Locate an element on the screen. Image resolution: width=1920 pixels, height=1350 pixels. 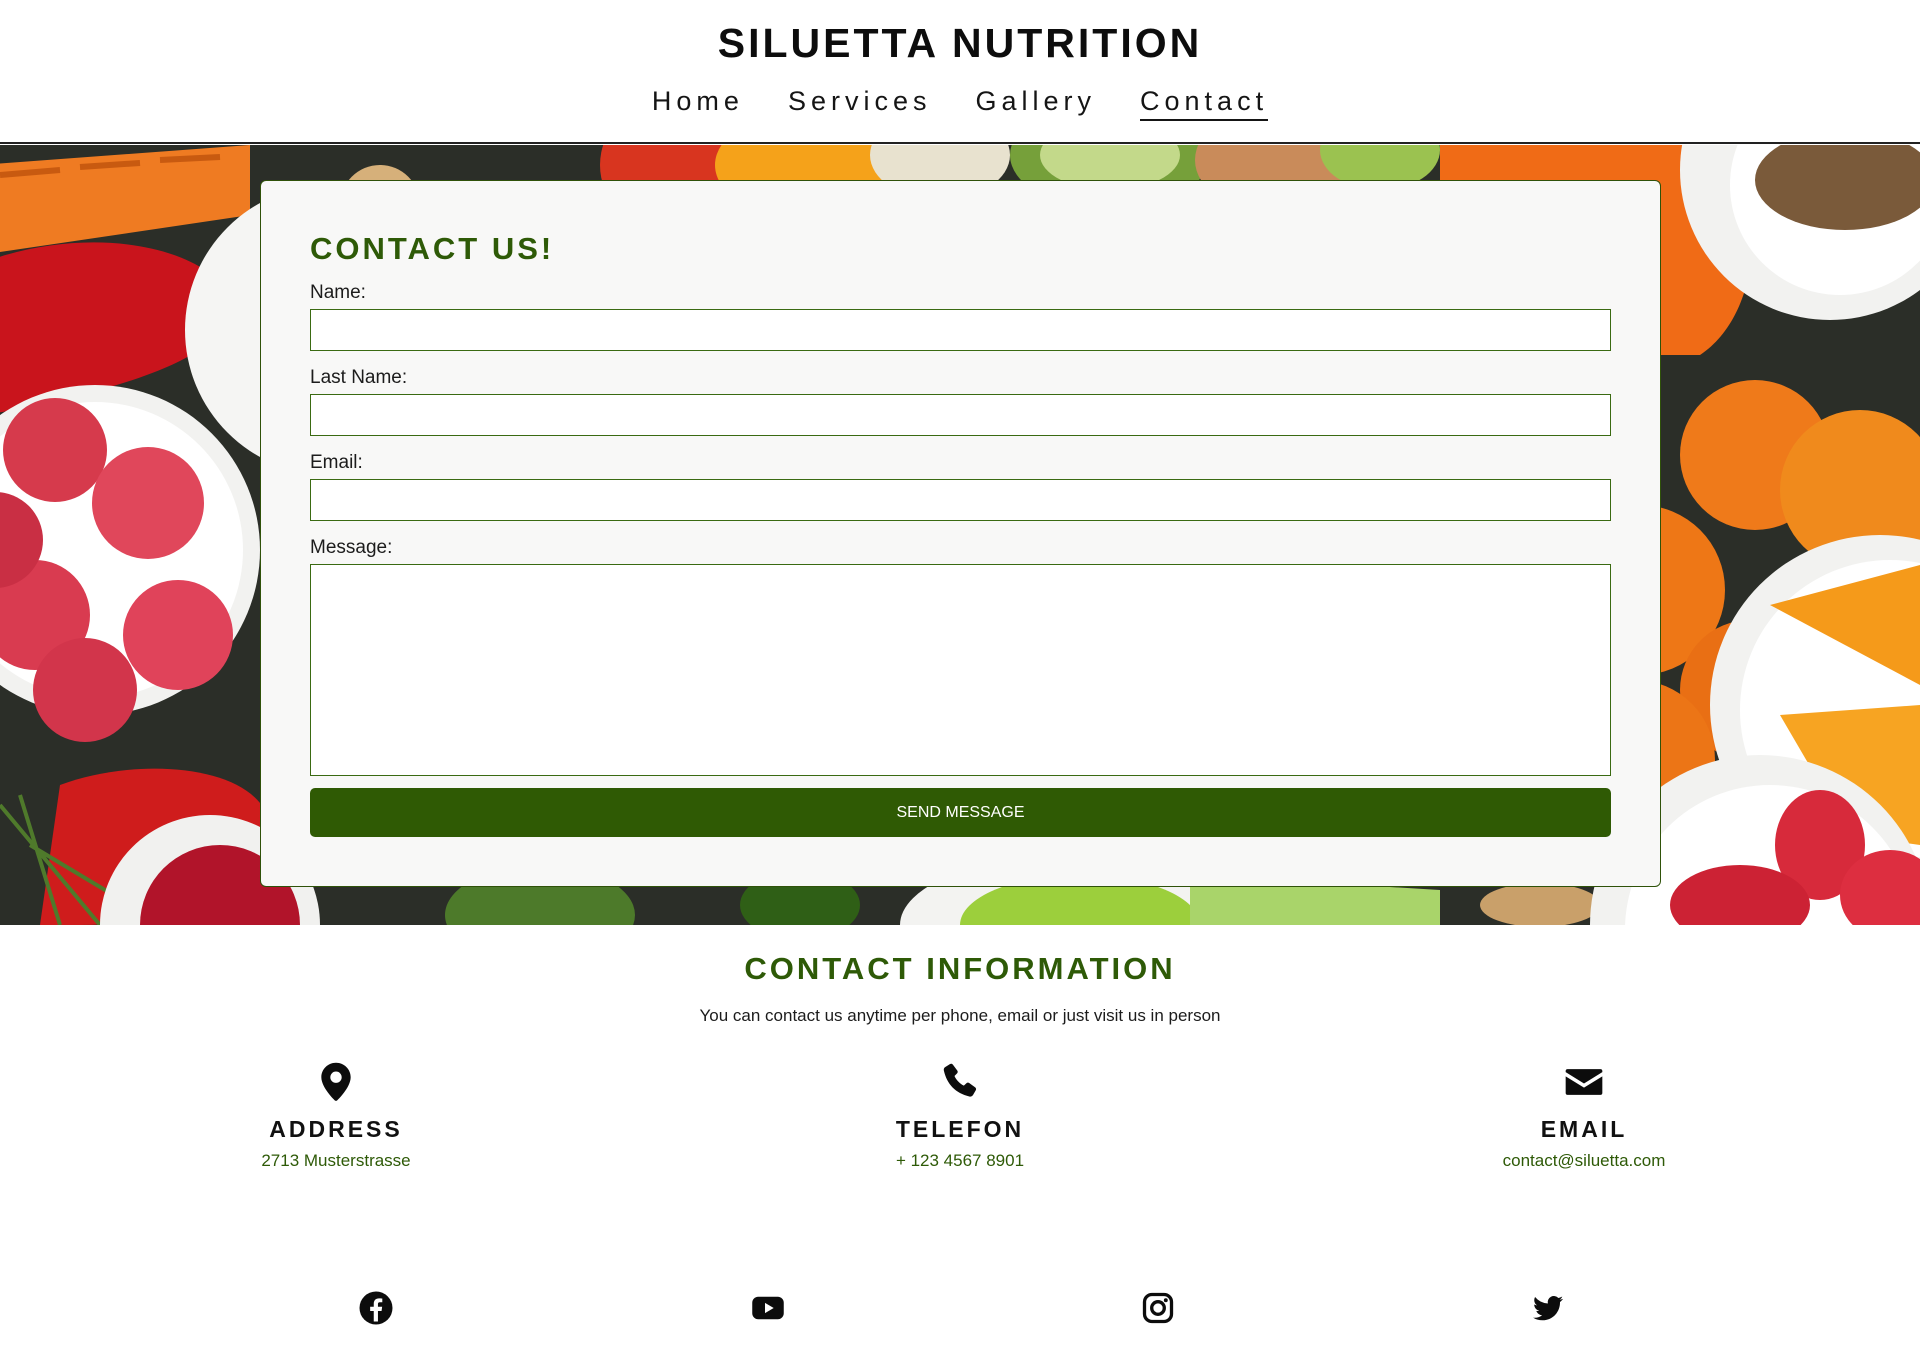
nav-services: Services is located at coordinates (860, 103).